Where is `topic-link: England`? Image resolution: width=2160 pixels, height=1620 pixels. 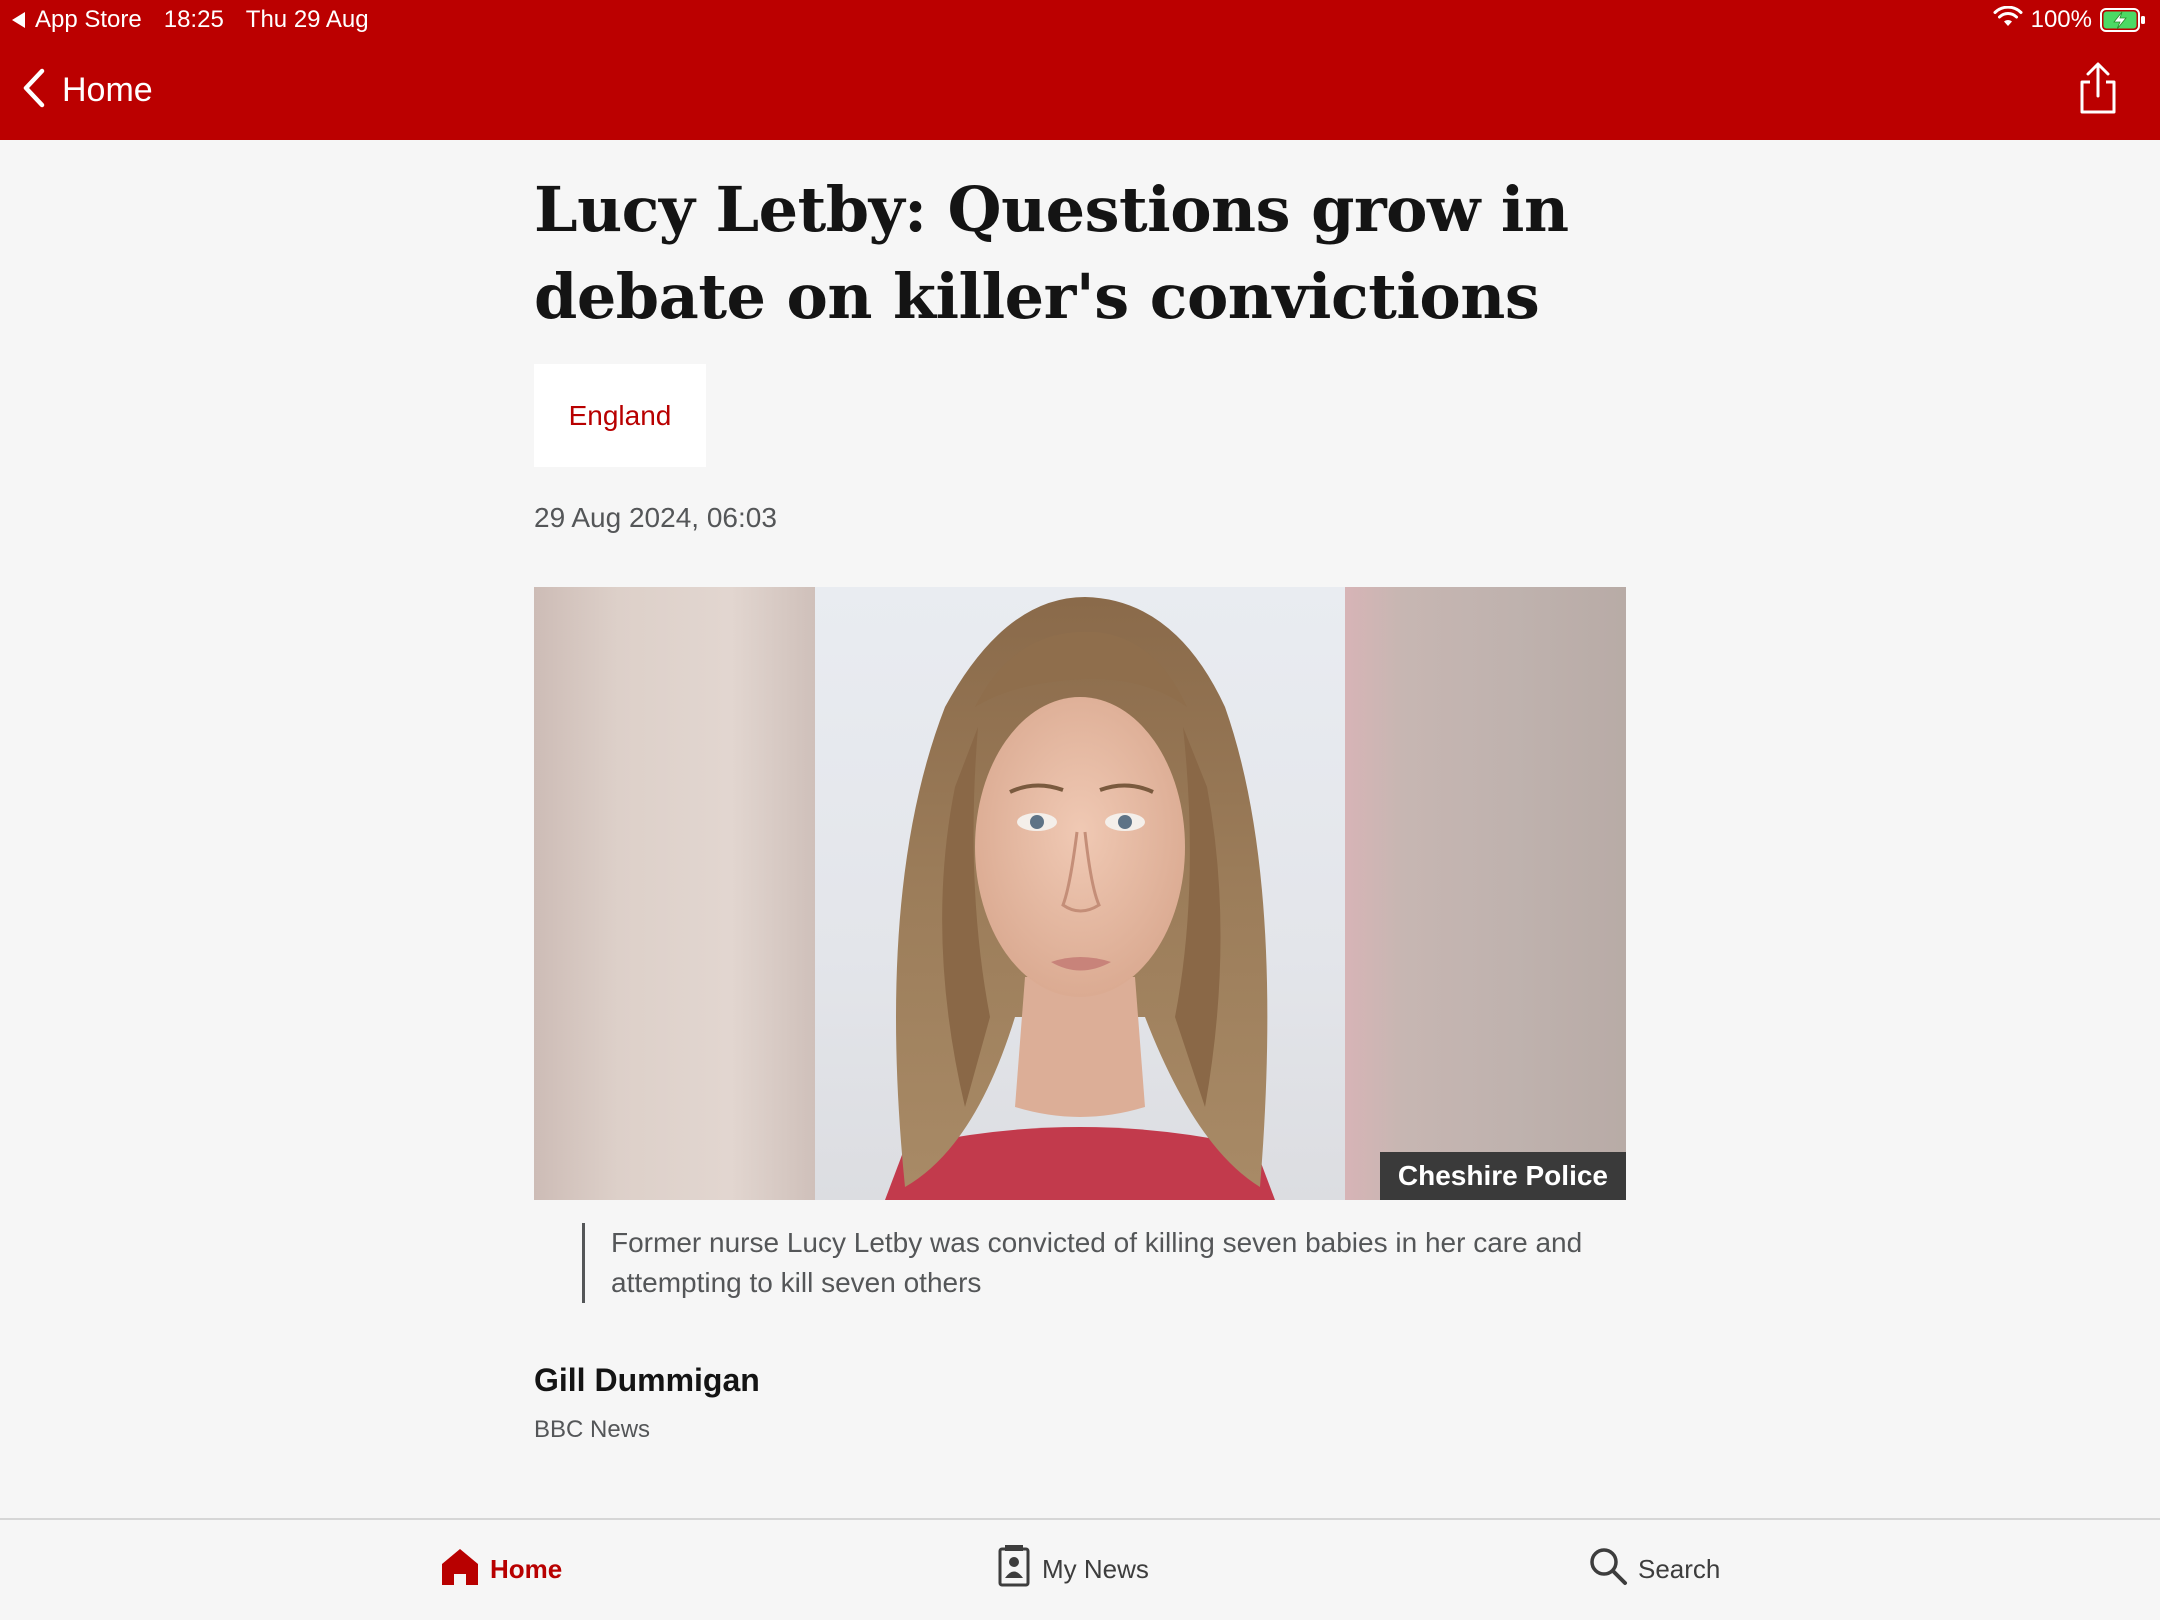 topic-link: England is located at coordinates (620, 415).